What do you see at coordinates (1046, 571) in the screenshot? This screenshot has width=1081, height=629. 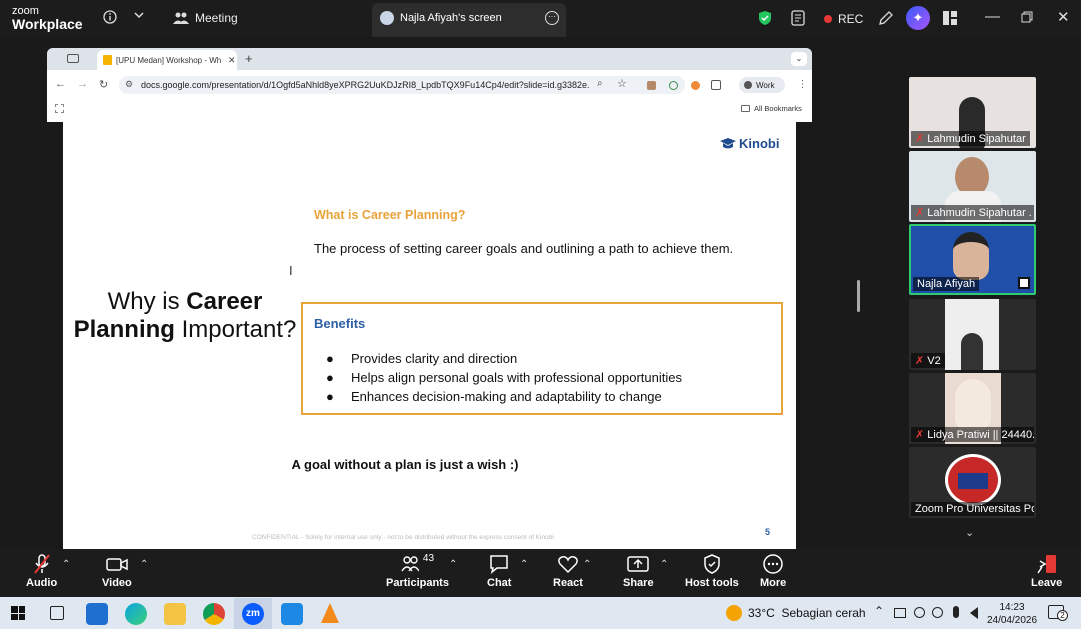 I see `leave-button: Leave` at bounding box center [1046, 571].